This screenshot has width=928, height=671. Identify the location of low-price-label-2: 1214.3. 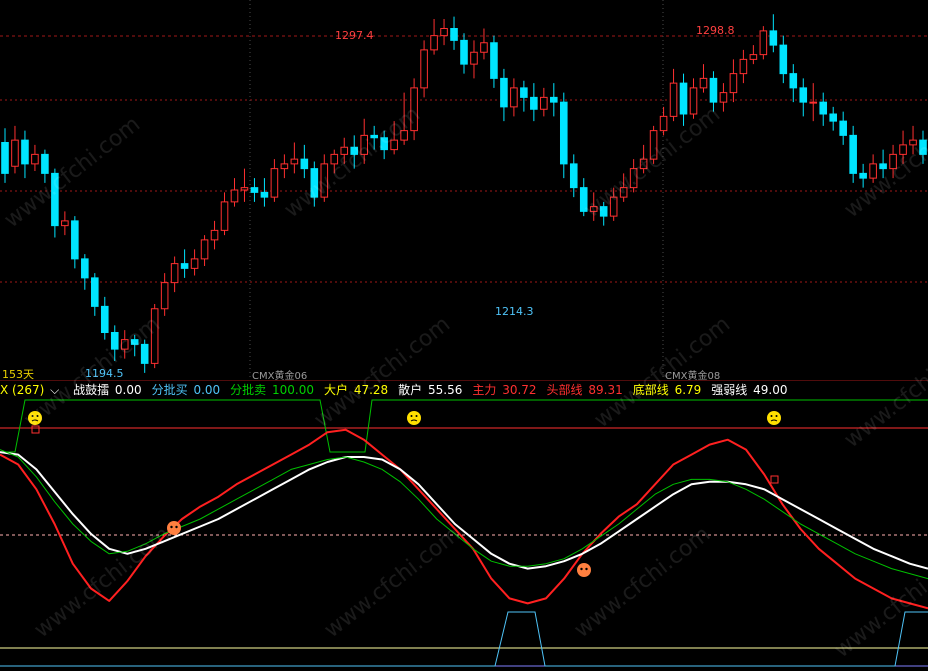
(514, 311).